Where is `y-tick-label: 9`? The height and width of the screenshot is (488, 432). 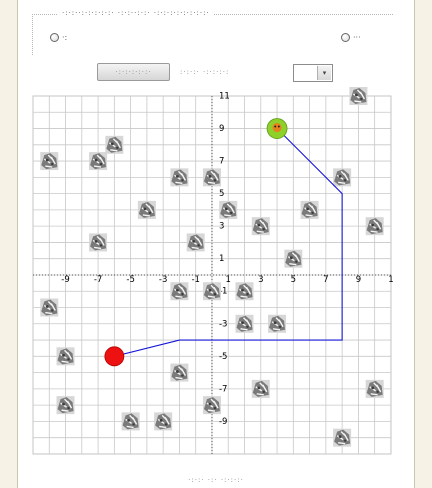
y-tick-label: 9 is located at coordinates (221, 129).